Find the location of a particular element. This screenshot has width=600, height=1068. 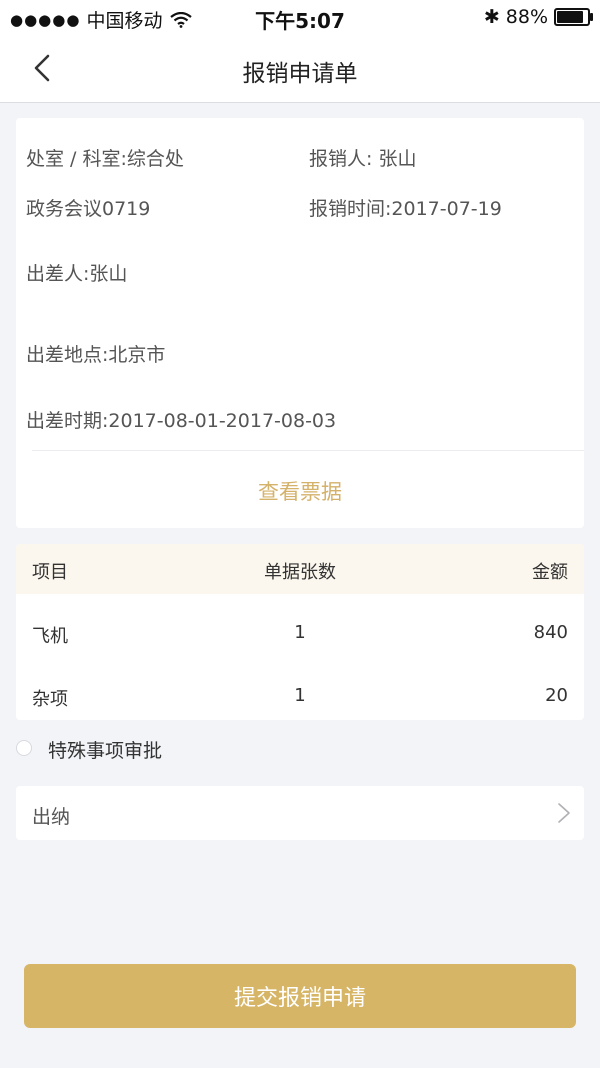

row-amount: 840 is located at coordinates (550, 632).